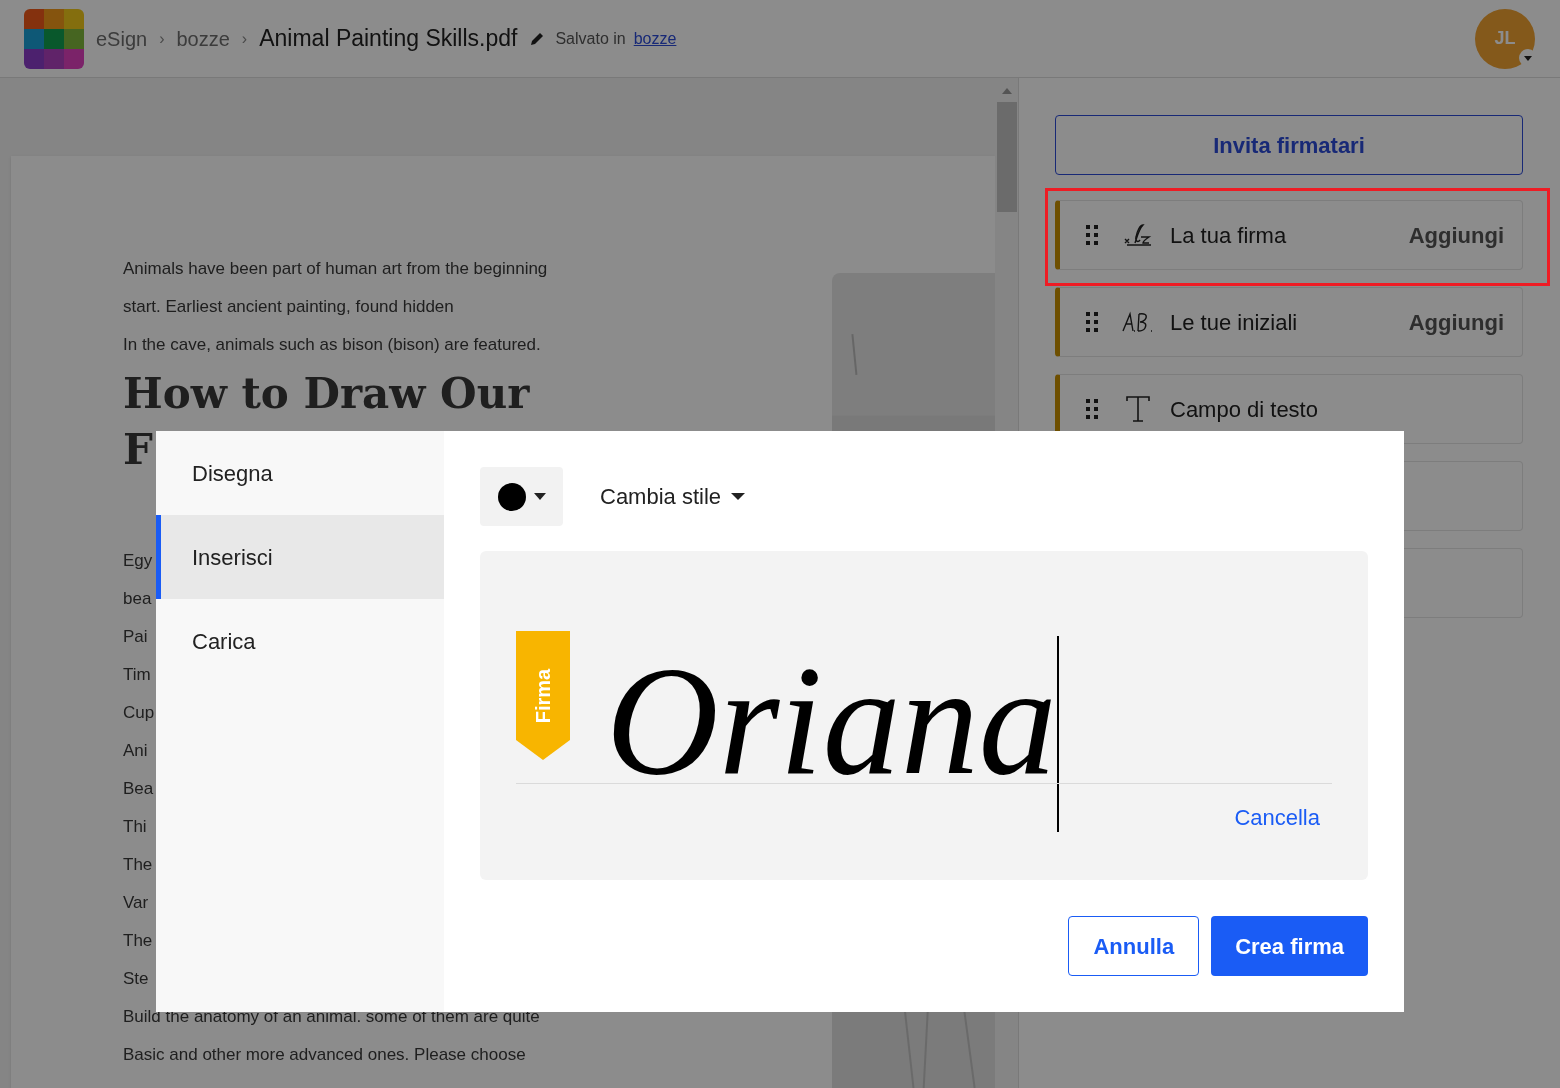  What do you see at coordinates (1289, 145) in the screenshot?
I see `invite-signers-button: Invita firmatari` at bounding box center [1289, 145].